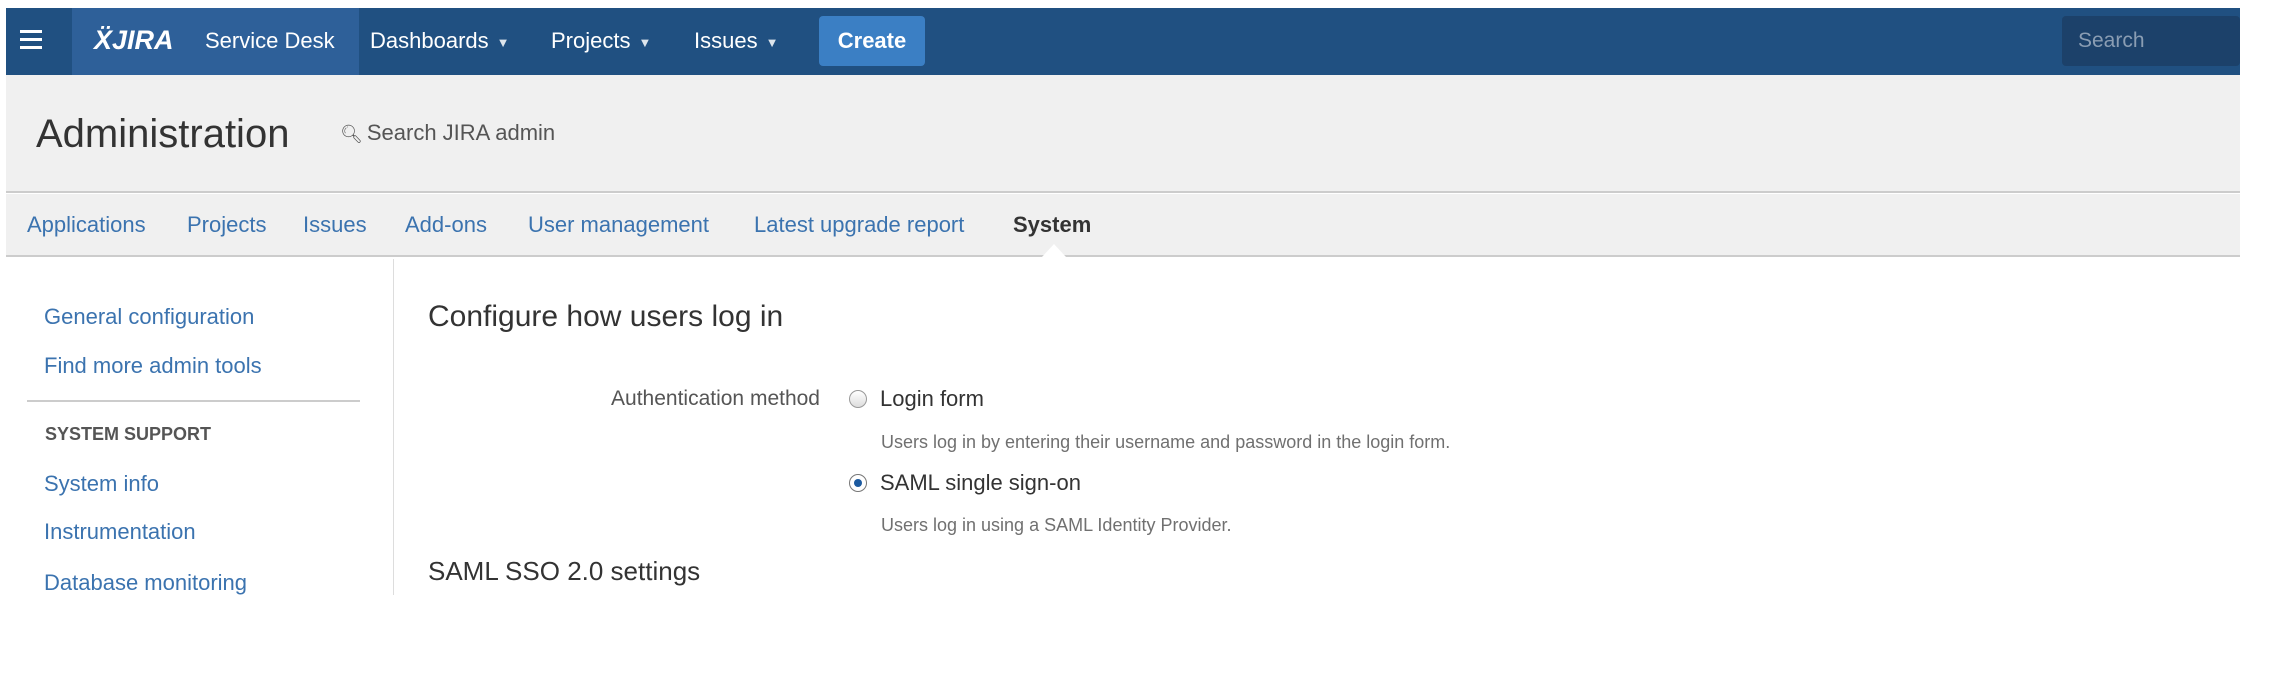 The width and height of the screenshot is (2272, 680). Describe the element at coordinates (461, 132) in the screenshot. I see `admin-search-label: Search JIRA admin` at that location.